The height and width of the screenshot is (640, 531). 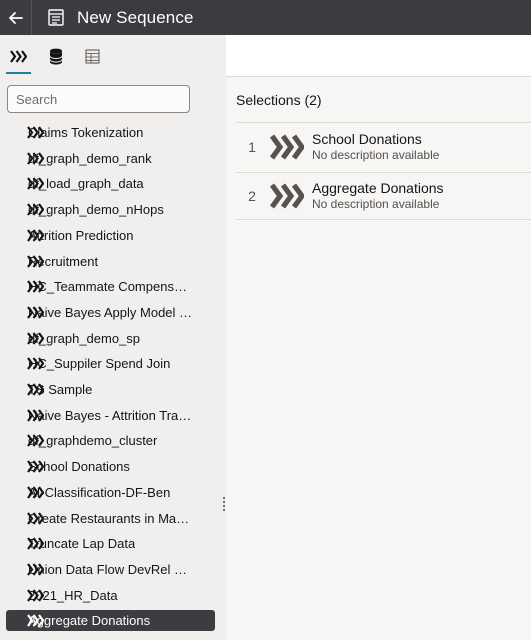 What do you see at coordinates (113, 56) in the screenshot?
I see `object-type-tabs` at bounding box center [113, 56].